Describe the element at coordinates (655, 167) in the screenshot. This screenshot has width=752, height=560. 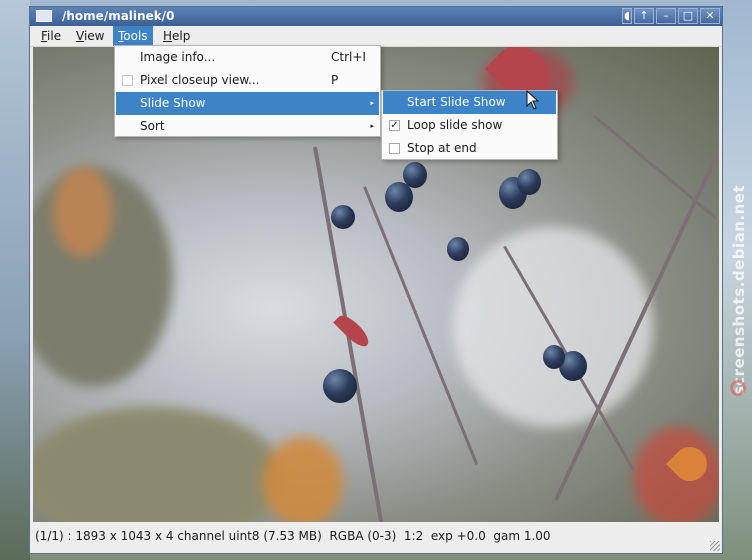
I see `branch` at that location.